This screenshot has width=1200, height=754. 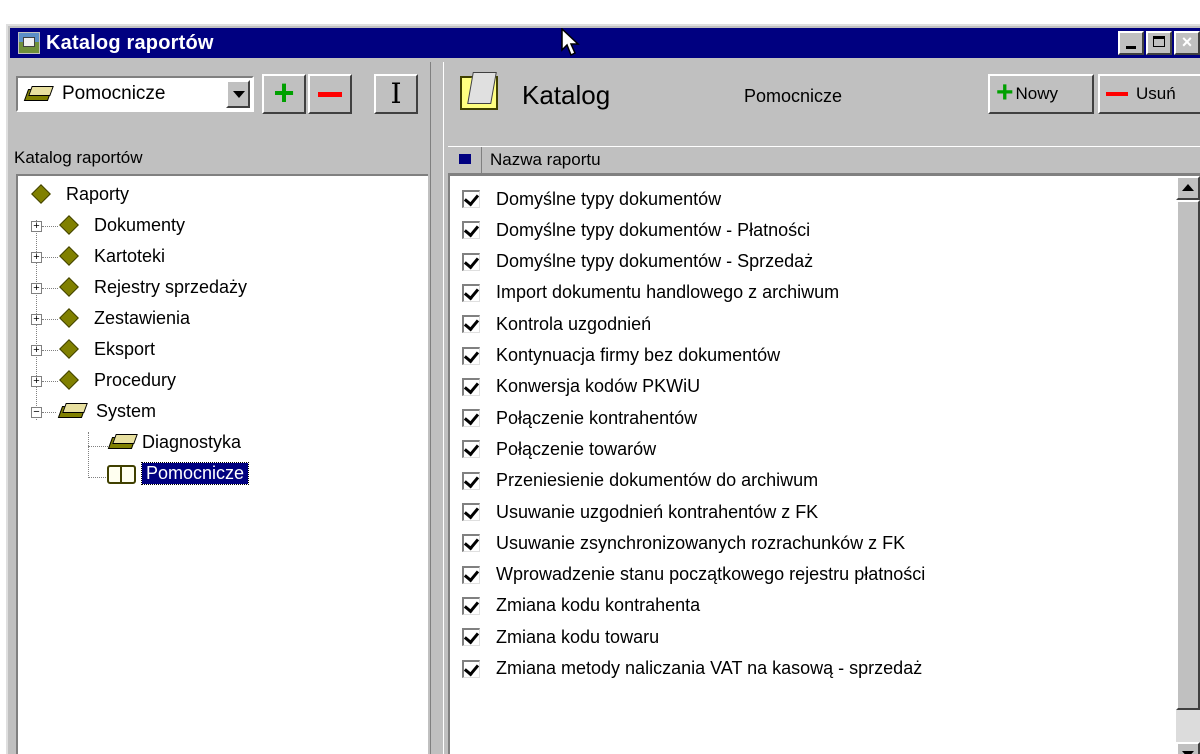 I want to click on combobox-dropdown-button, so click(x=238, y=94).